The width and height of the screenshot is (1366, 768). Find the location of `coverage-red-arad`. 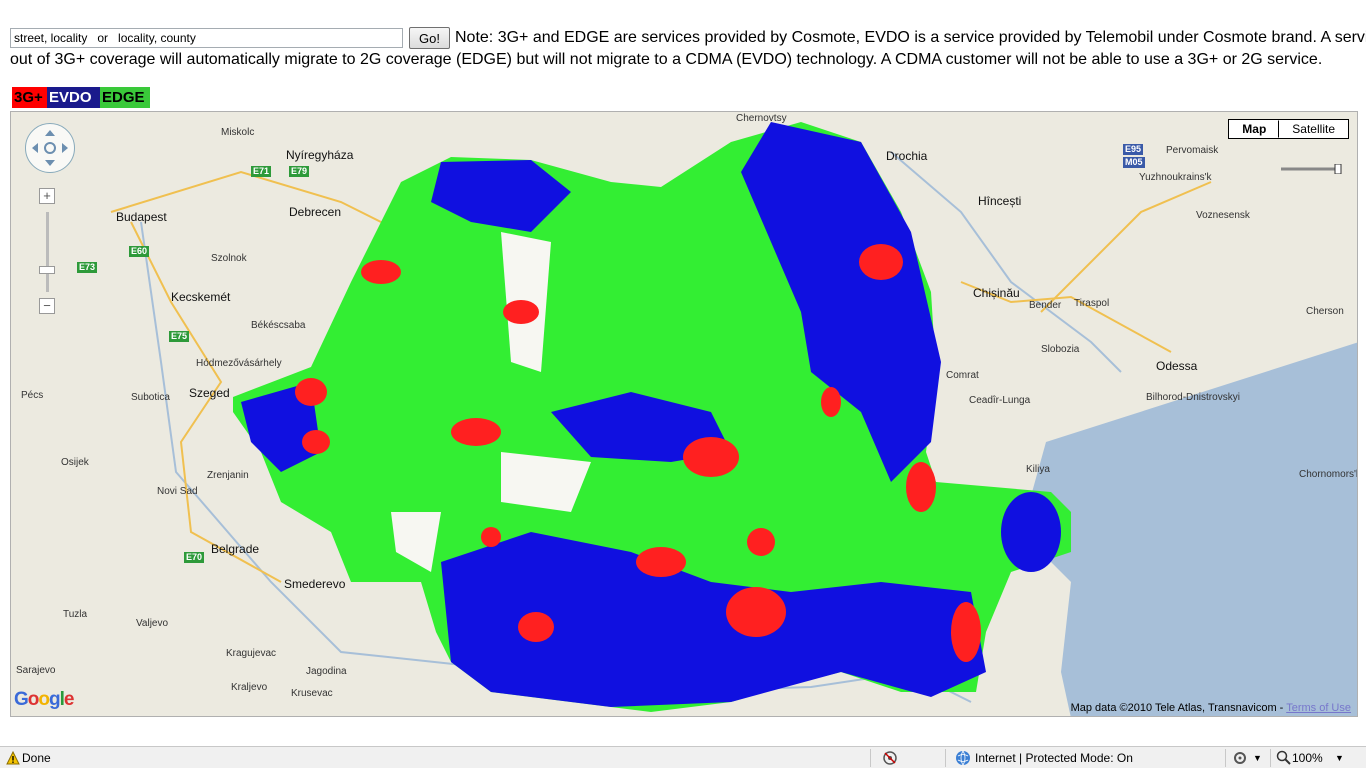

coverage-red-arad is located at coordinates (316, 442).